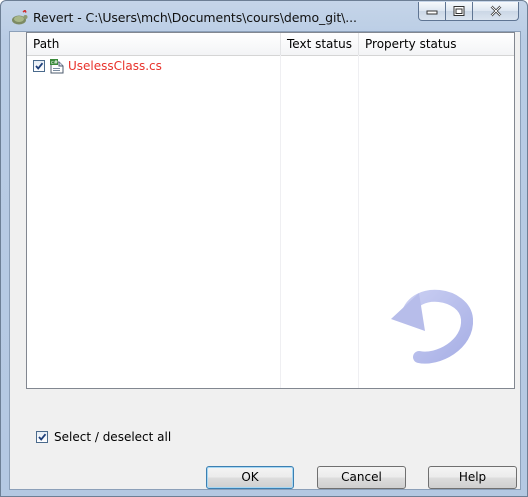 This screenshot has width=528, height=497. I want to click on close-button, so click(496, 11).